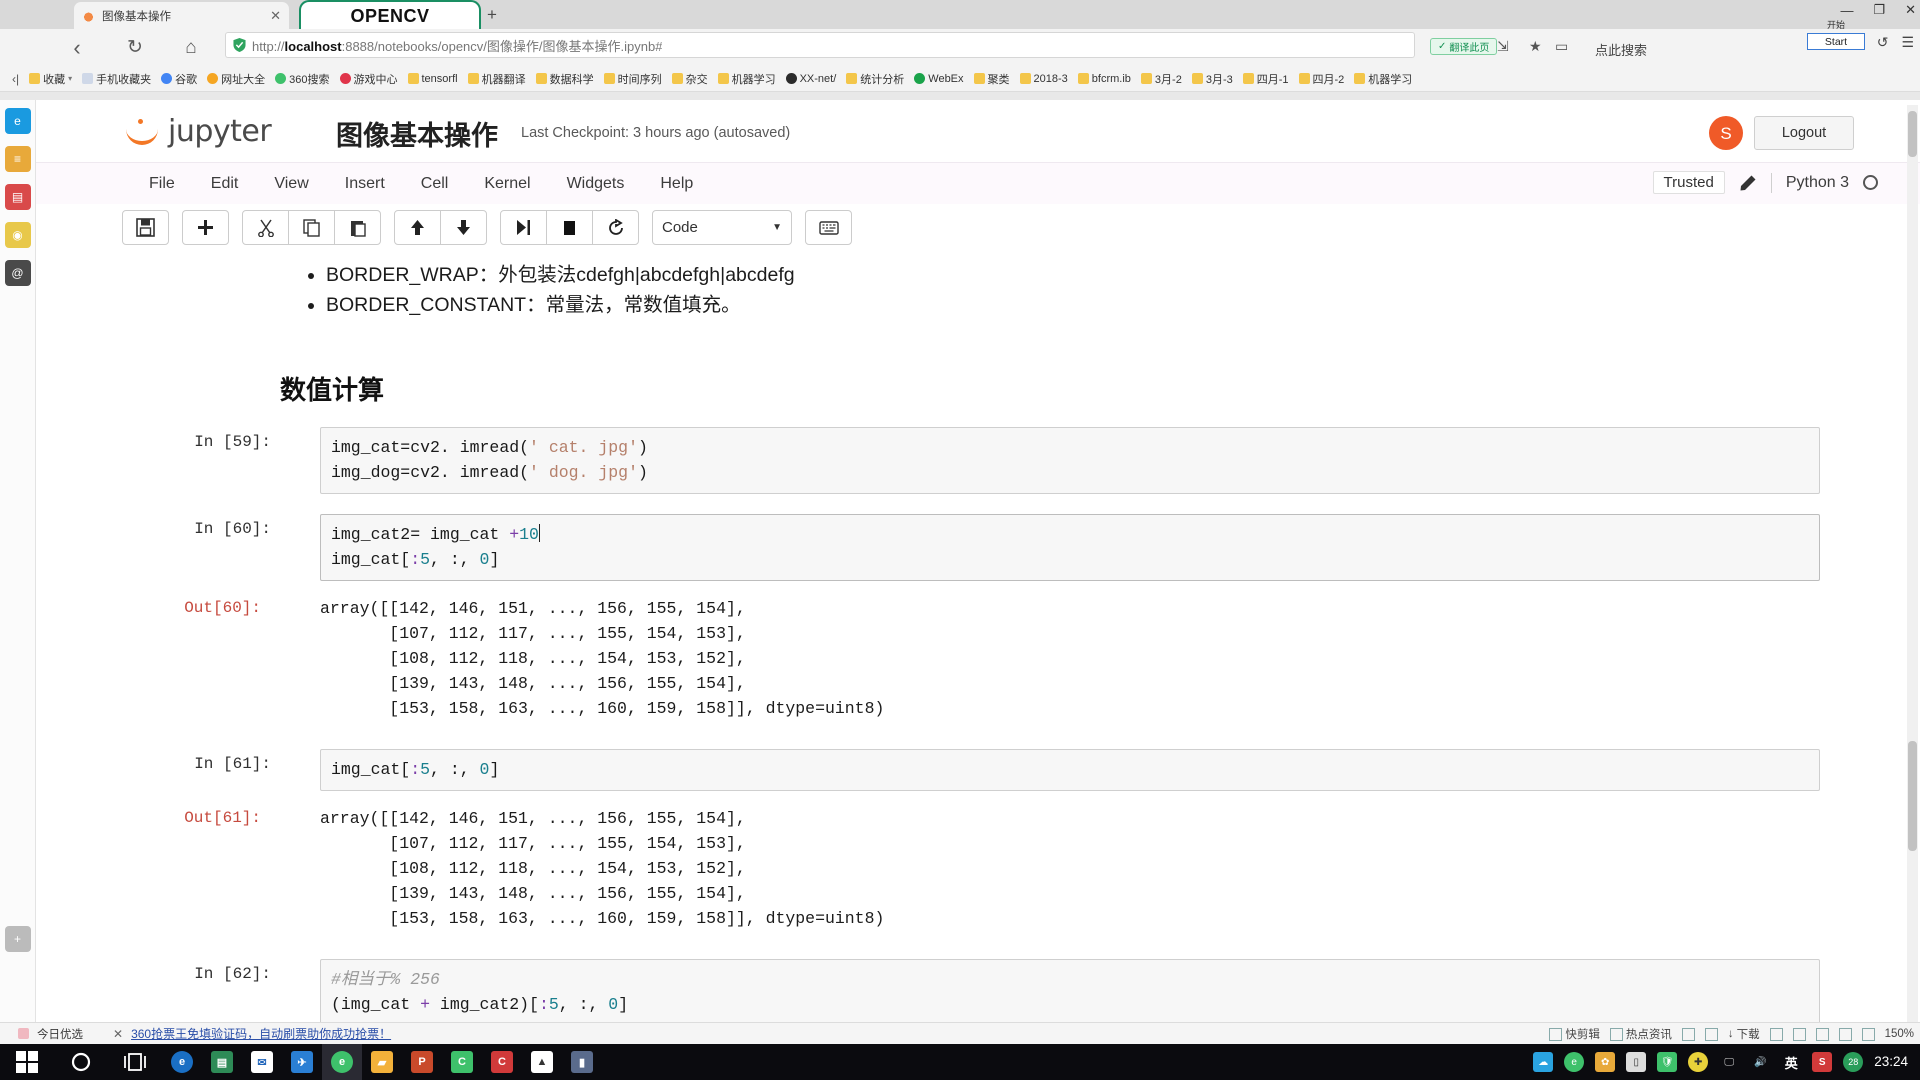 The width and height of the screenshot is (1920, 1080). What do you see at coordinates (497, 79) in the screenshot?
I see `bookmark-item: 机器翻译` at bounding box center [497, 79].